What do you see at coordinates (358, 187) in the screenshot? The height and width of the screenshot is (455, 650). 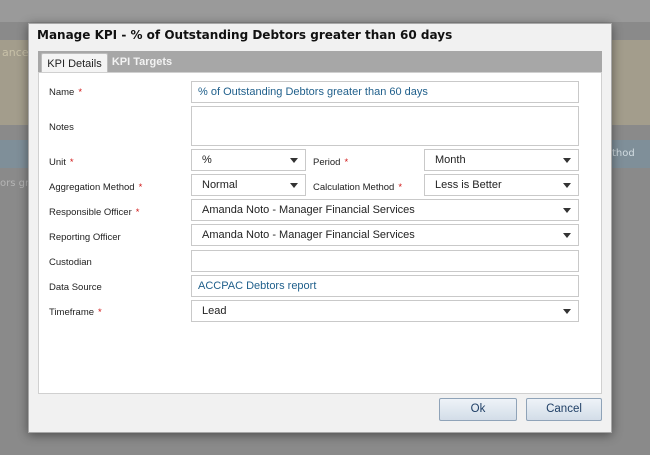 I see `calculation-method-label: Calculation Method *` at bounding box center [358, 187].